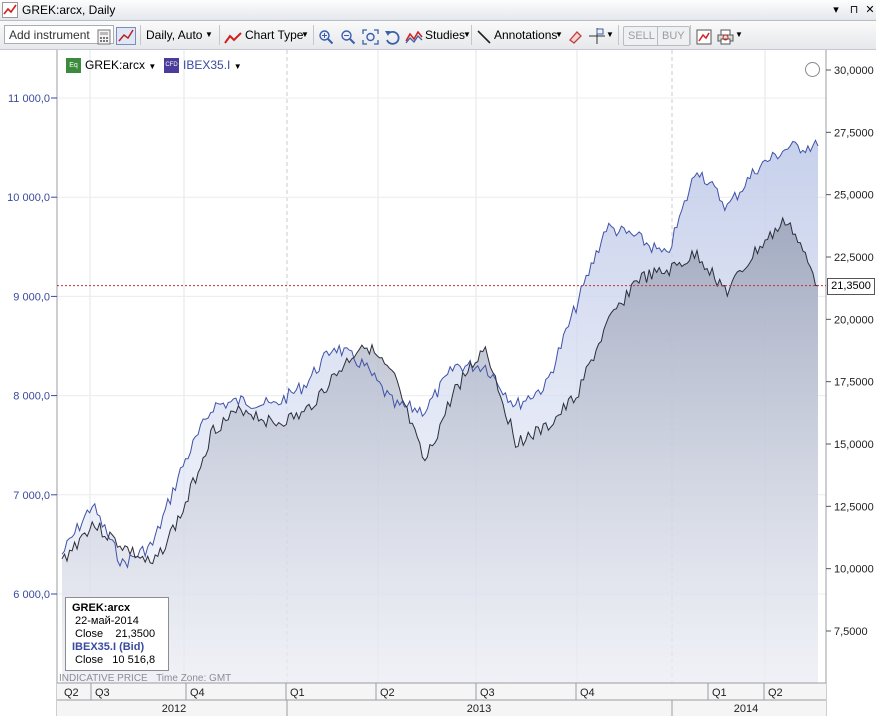 The height and width of the screenshot is (716, 876). I want to click on window-titlebar: GREK:arcx, Daily ▾ ⊓ ✕, so click(438, 10).